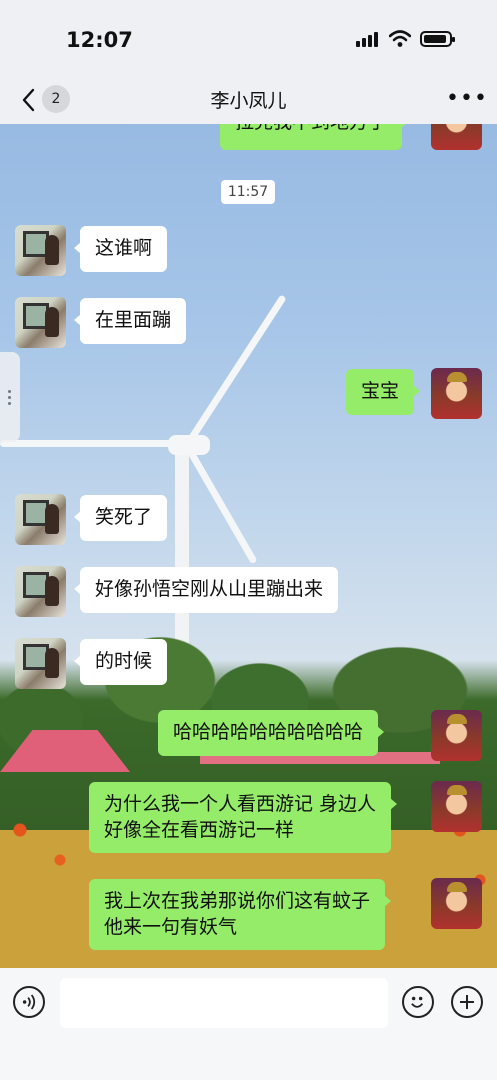  What do you see at coordinates (268, 732) in the screenshot?
I see `message-text: 哈哈哈哈哈哈哈哈哈哈` at bounding box center [268, 732].